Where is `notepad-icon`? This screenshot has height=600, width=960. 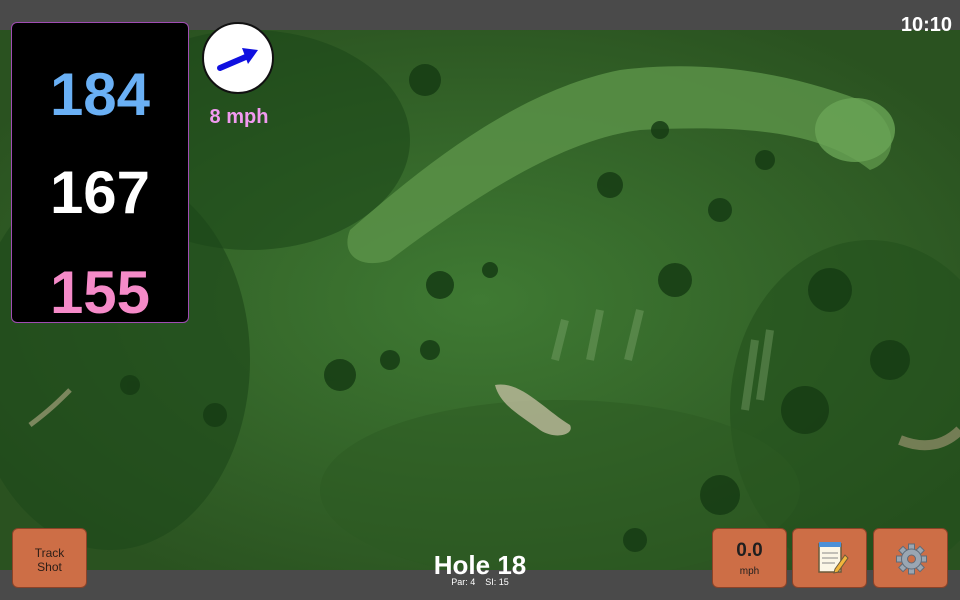 notepad-icon is located at coordinates (833, 558).